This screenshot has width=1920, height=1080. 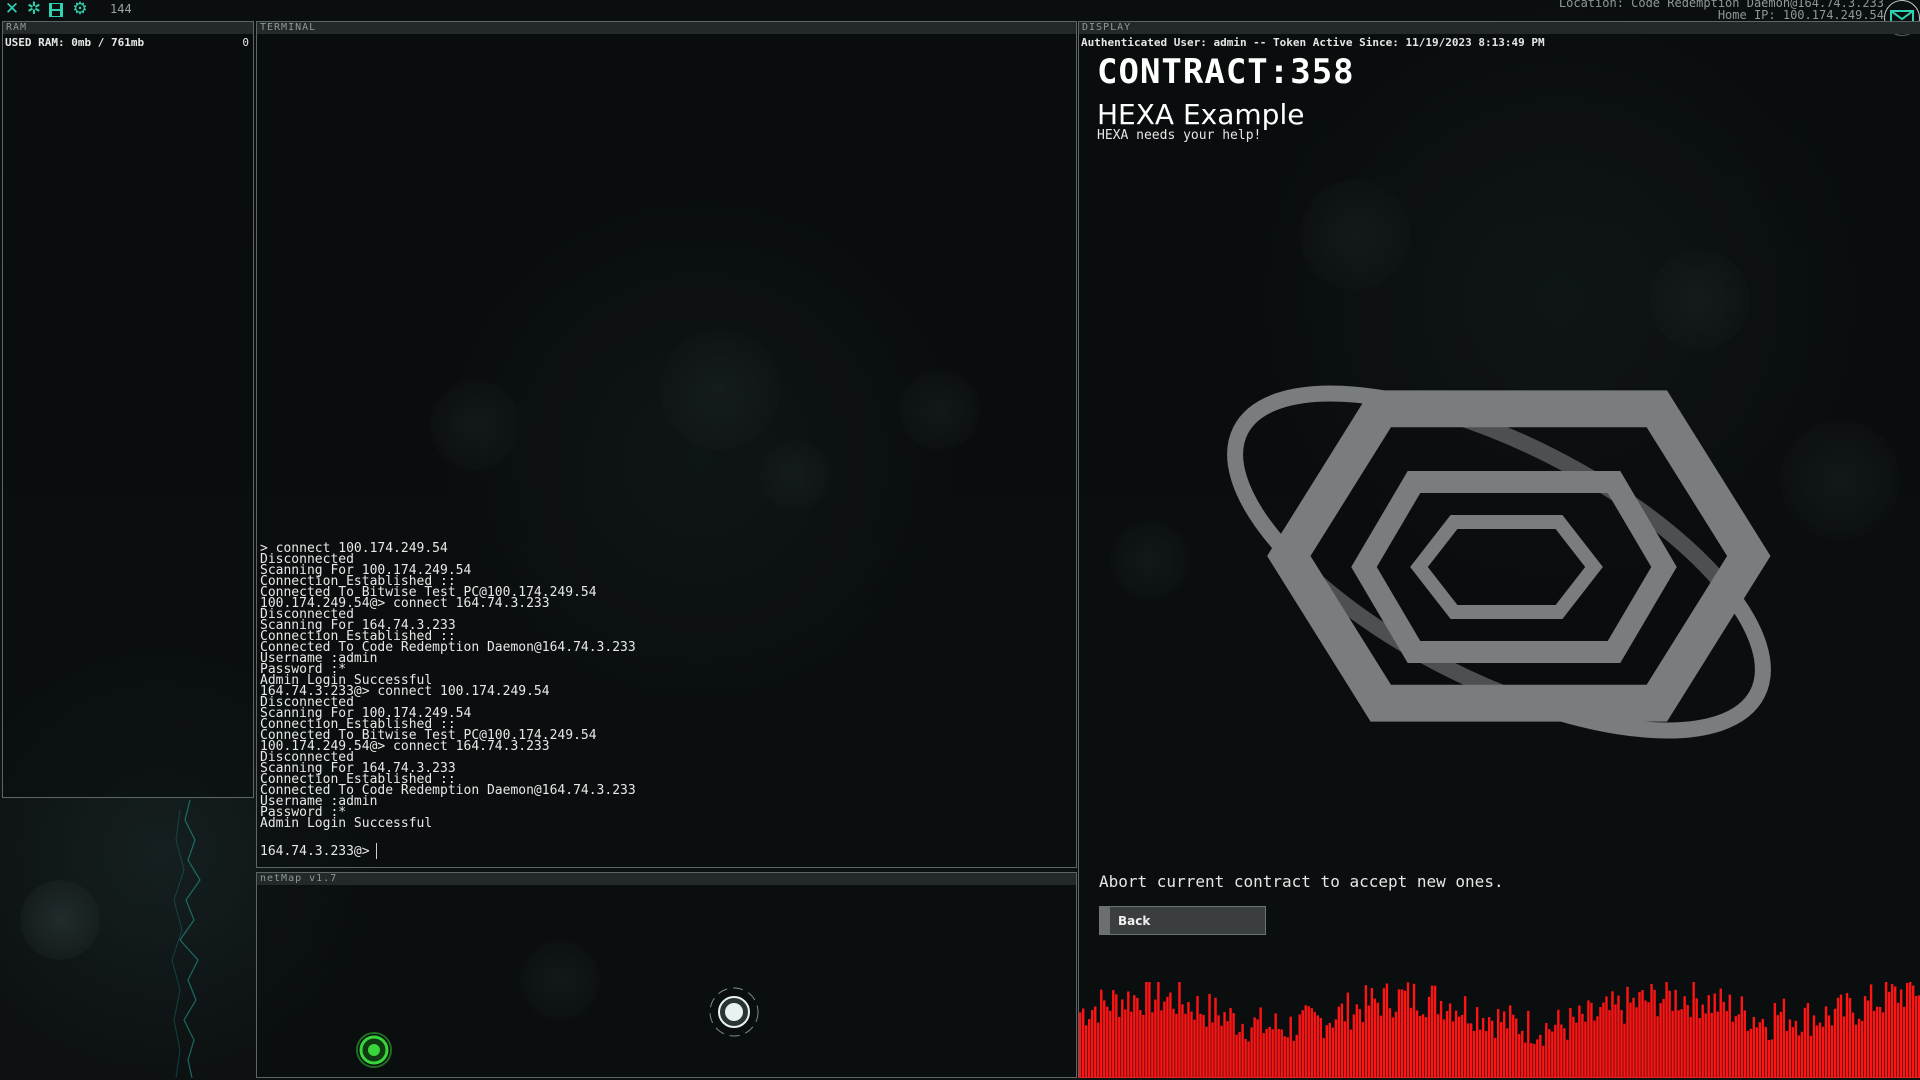 What do you see at coordinates (12, 9) in the screenshot?
I see `close-icon: ✕` at bounding box center [12, 9].